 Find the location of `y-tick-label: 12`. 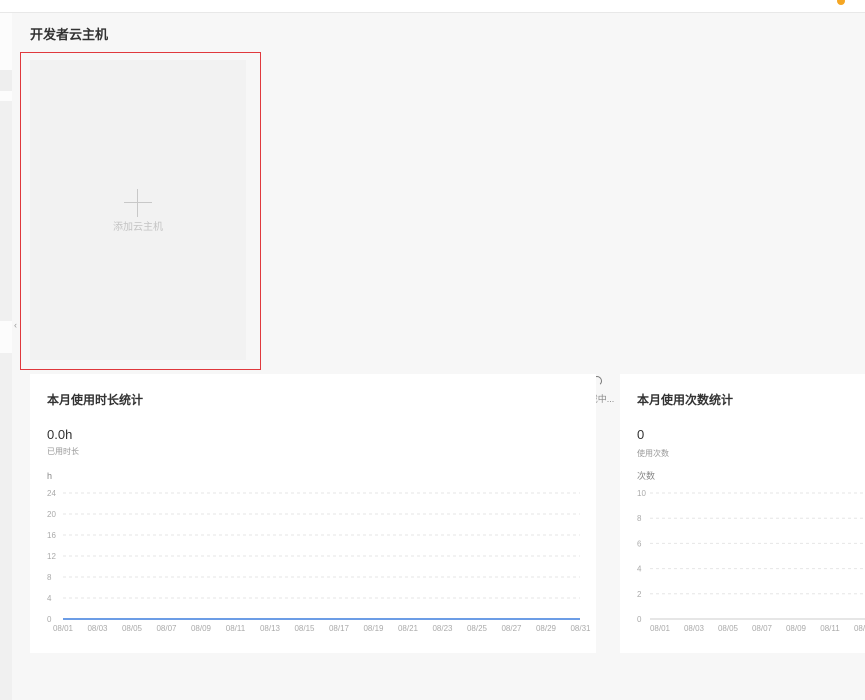

y-tick-label: 12 is located at coordinates (51, 556).